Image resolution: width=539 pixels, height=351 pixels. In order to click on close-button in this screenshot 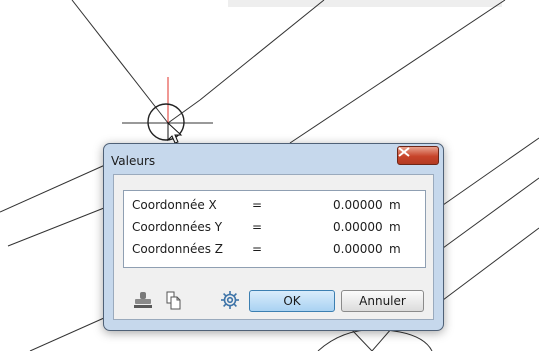, I will do `click(418, 155)`.